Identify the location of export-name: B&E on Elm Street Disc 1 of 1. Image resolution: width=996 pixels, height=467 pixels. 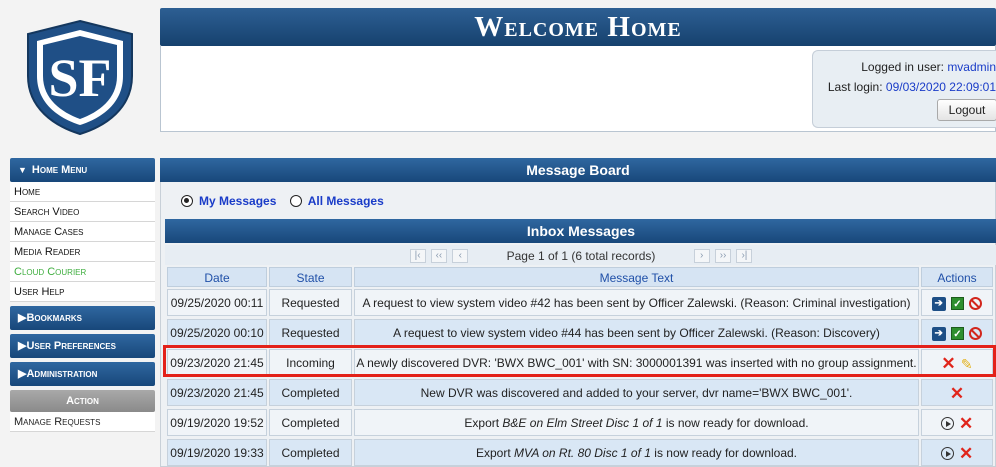
(582, 423).